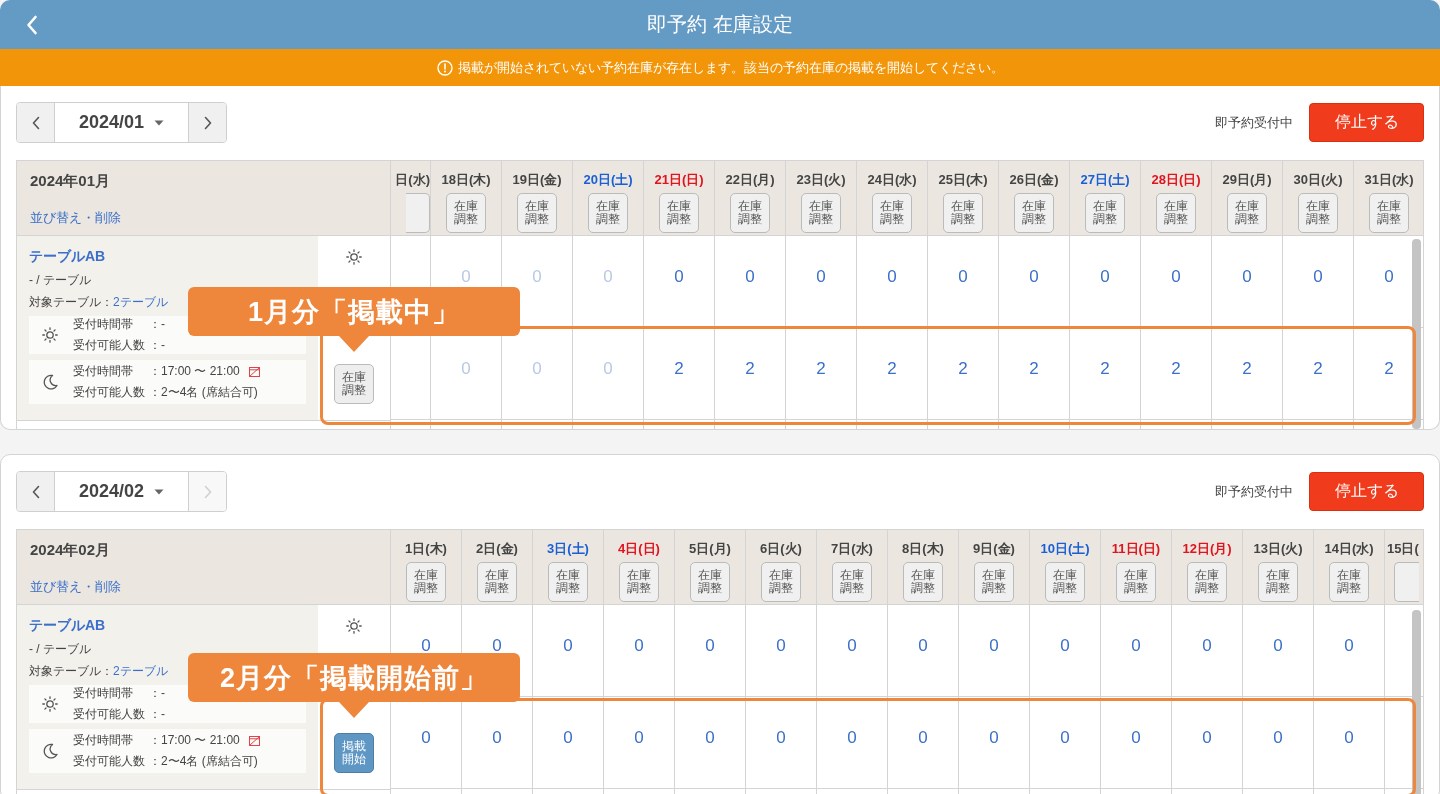 The height and width of the screenshot is (794, 1440). Describe the element at coordinates (121, 122) in the screenshot. I see `month-dropdown: 2024/01` at that location.